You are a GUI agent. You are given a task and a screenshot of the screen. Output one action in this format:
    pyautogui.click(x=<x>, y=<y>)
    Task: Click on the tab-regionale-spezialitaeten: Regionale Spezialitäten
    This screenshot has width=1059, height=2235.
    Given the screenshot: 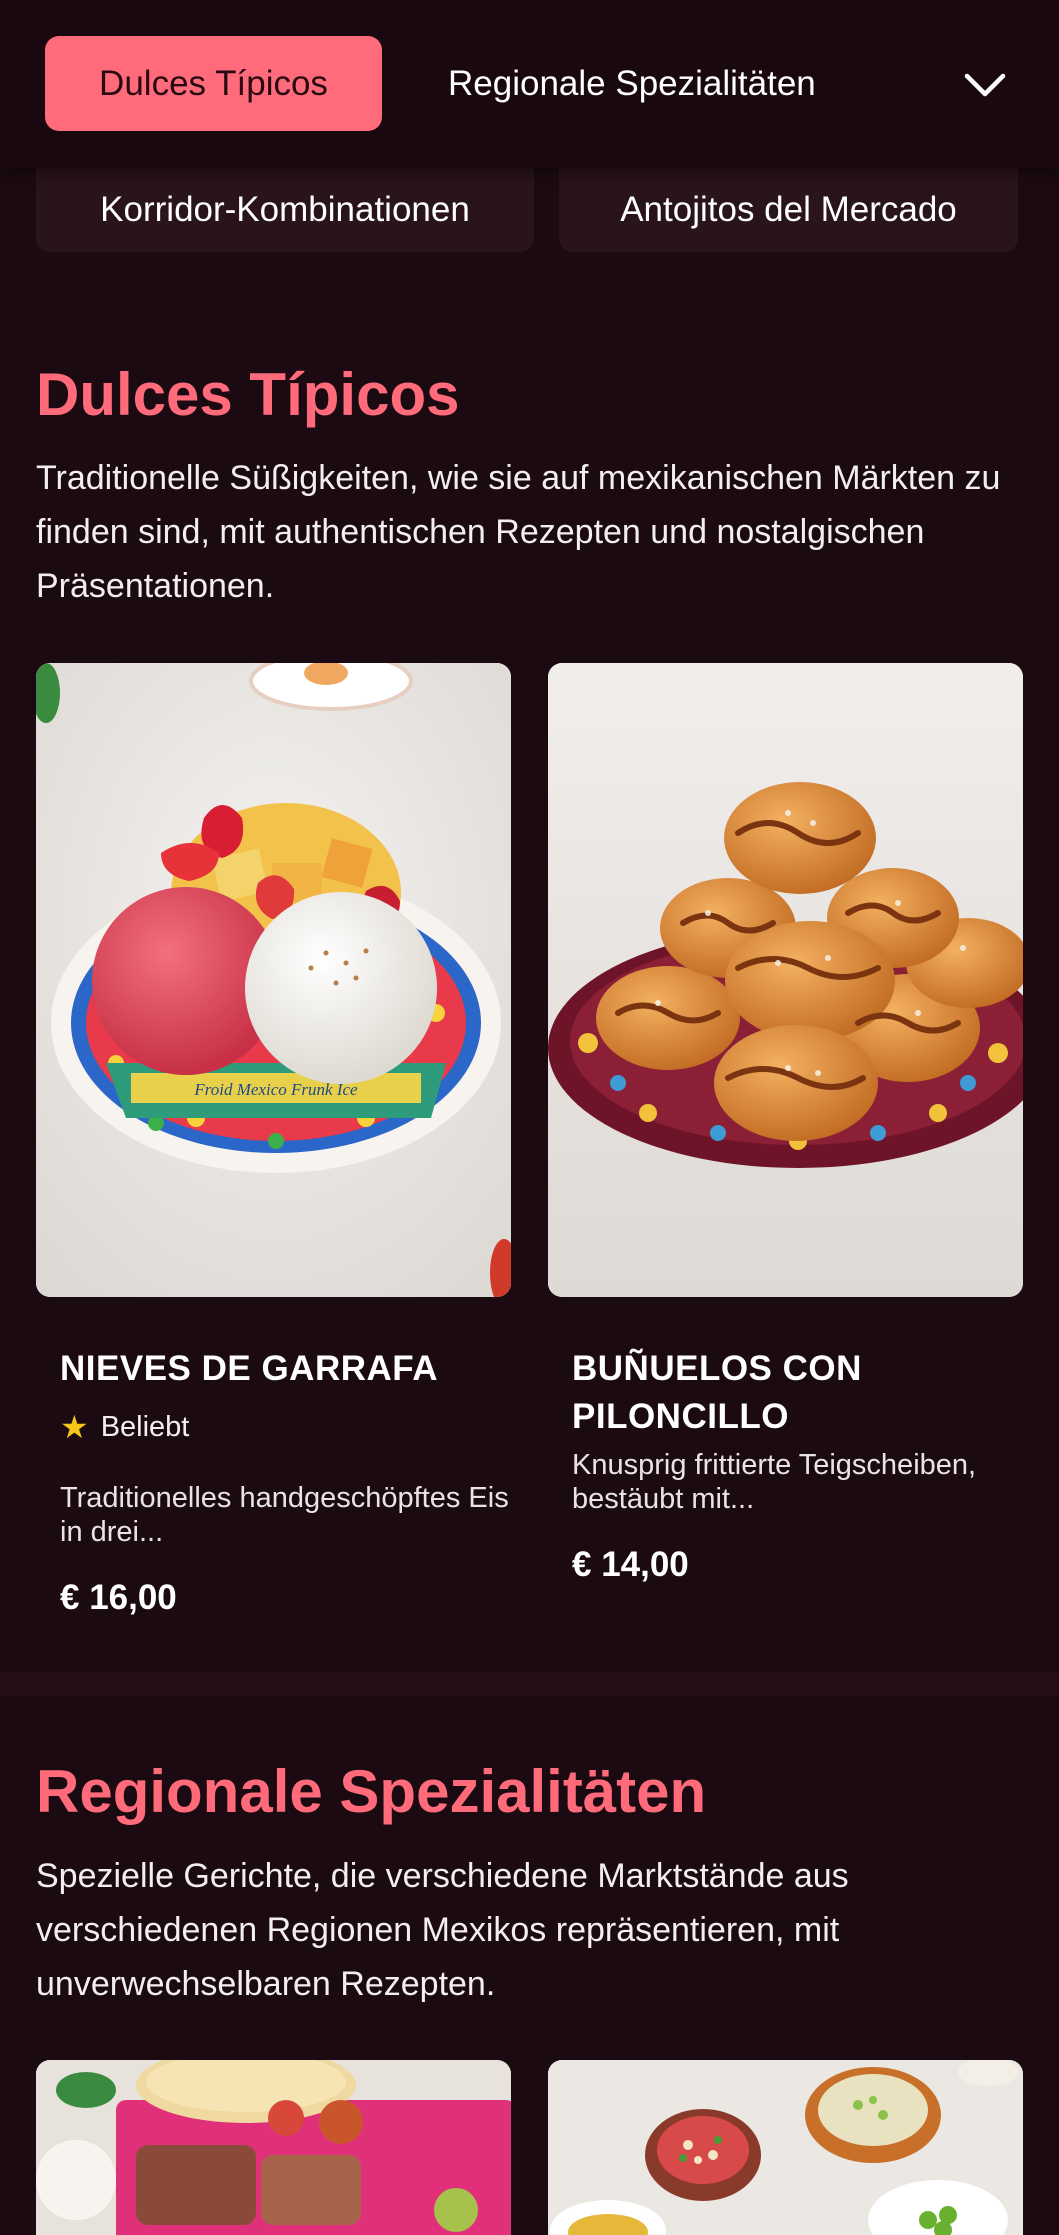 What is the action you would take?
    pyautogui.click(x=632, y=83)
    